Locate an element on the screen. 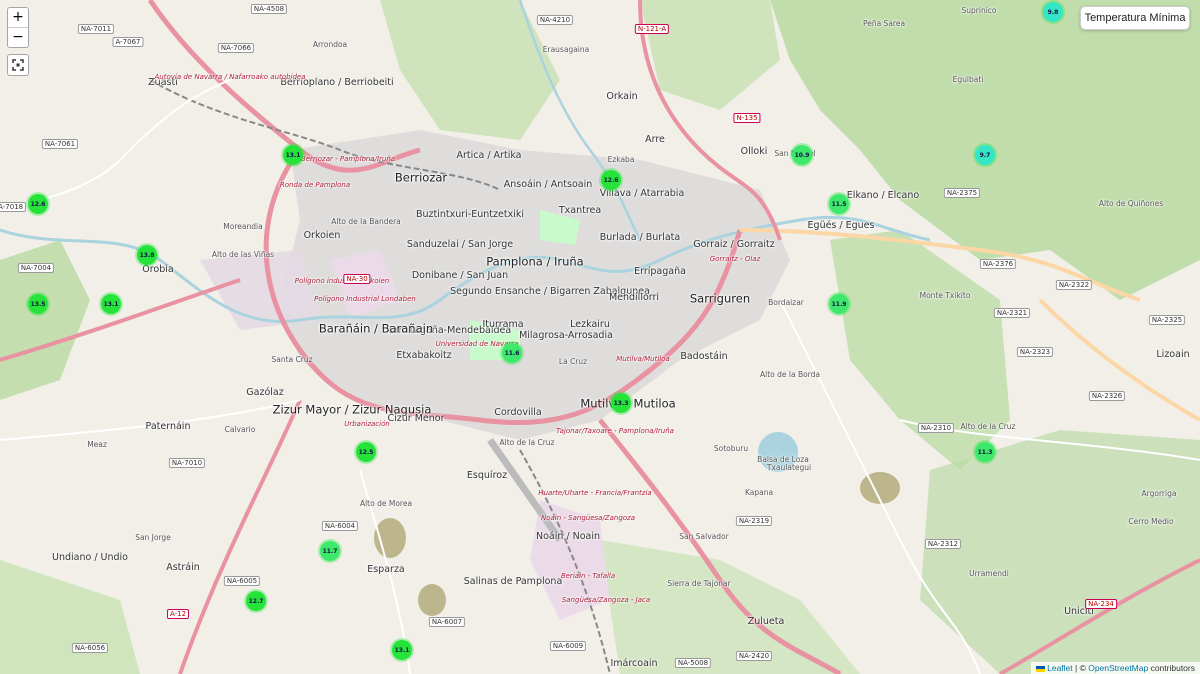 This screenshot has height=674, width=1200. road-shield: NA-5008 is located at coordinates (693, 663).